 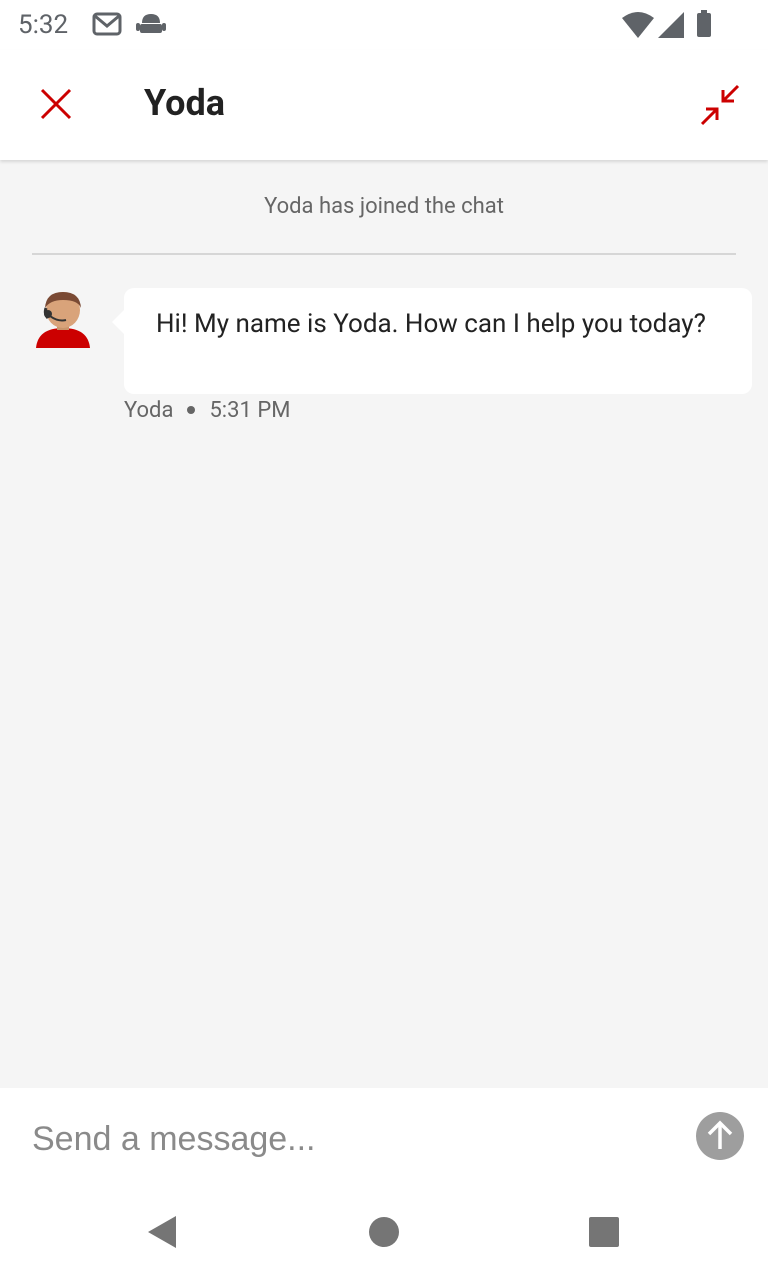 What do you see at coordinates (63, 322) in the screenshot?
I see `agent-avatar-icon` at bounding box center [63, 322].